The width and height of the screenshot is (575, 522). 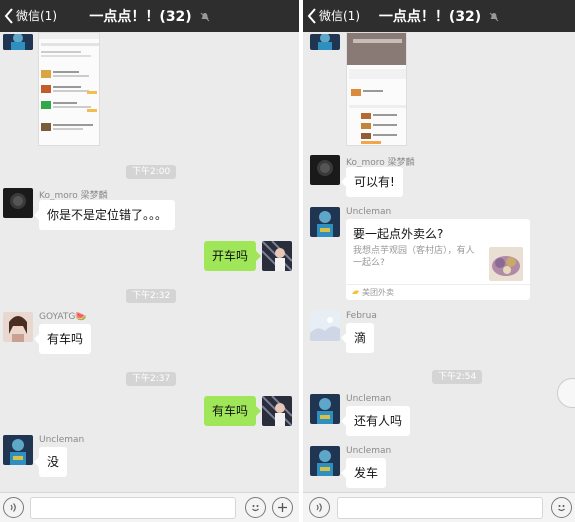 I want to click on my-message-bubble: 开车吗, so click(x=232, y=256).